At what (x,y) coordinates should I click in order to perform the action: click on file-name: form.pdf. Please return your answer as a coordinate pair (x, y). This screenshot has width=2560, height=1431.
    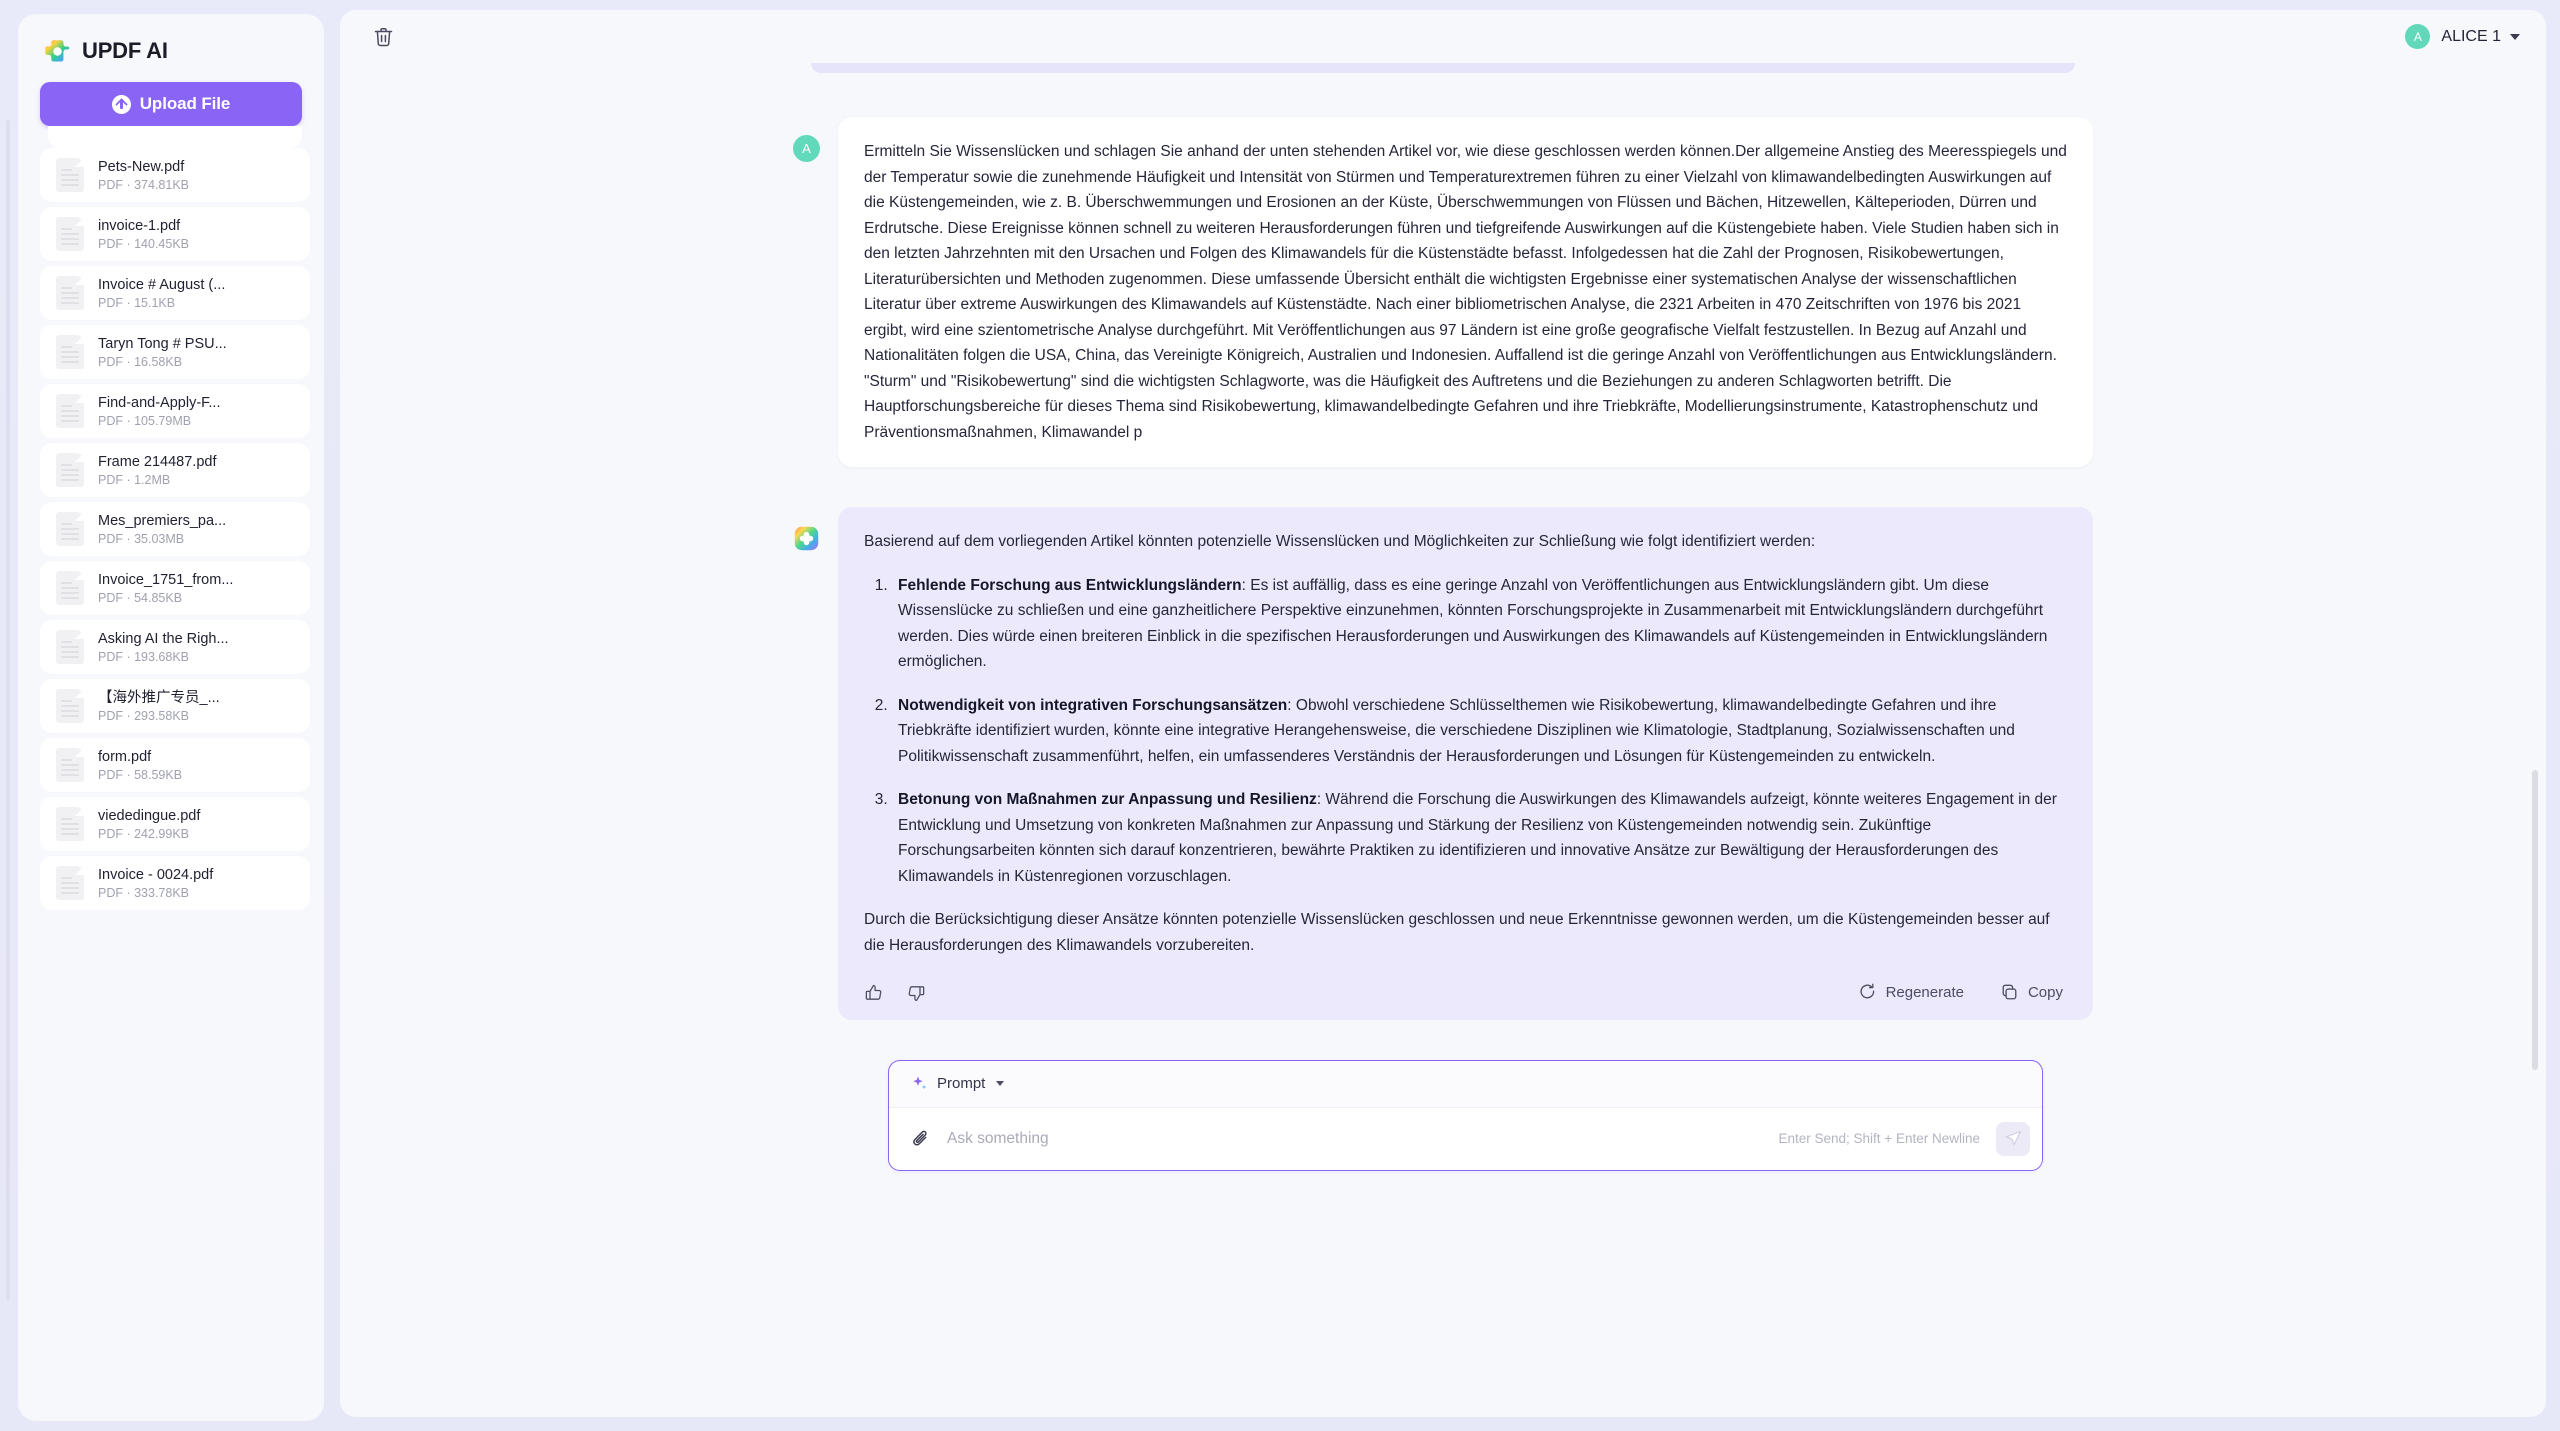
    Looking at the image, I should click on (125, 756).